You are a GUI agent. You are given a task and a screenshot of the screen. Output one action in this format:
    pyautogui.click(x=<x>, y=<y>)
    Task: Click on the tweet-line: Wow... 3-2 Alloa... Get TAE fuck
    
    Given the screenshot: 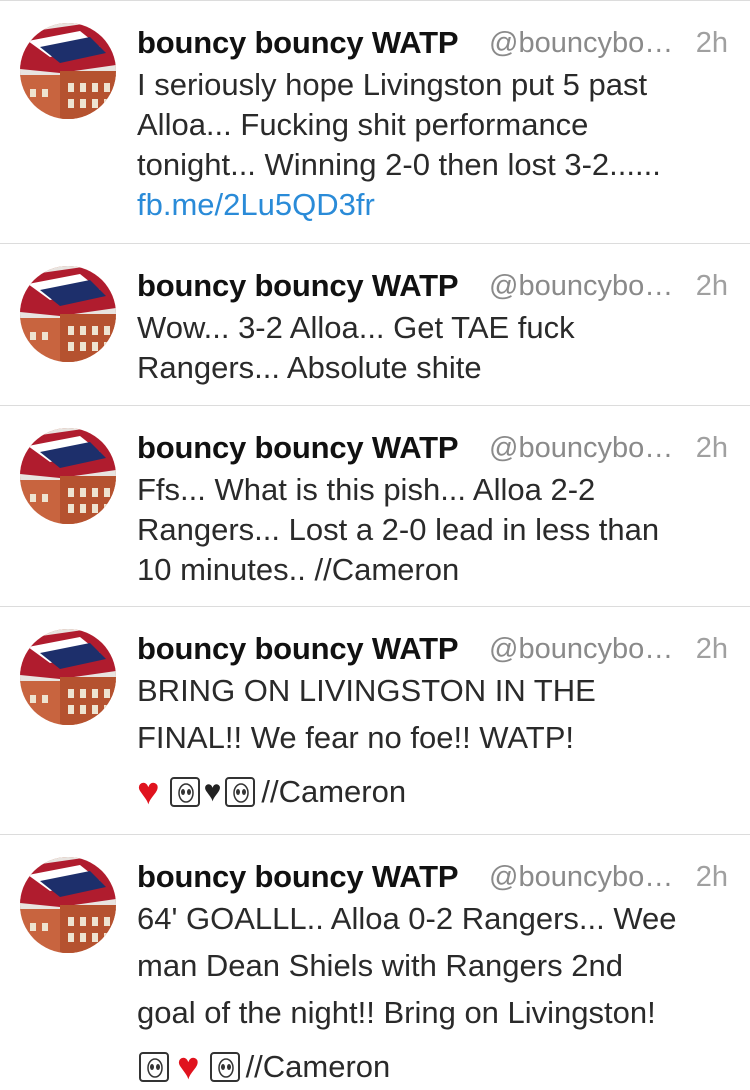 What is the action you would take?
    pyautogui.click(x=356, y=327)
    